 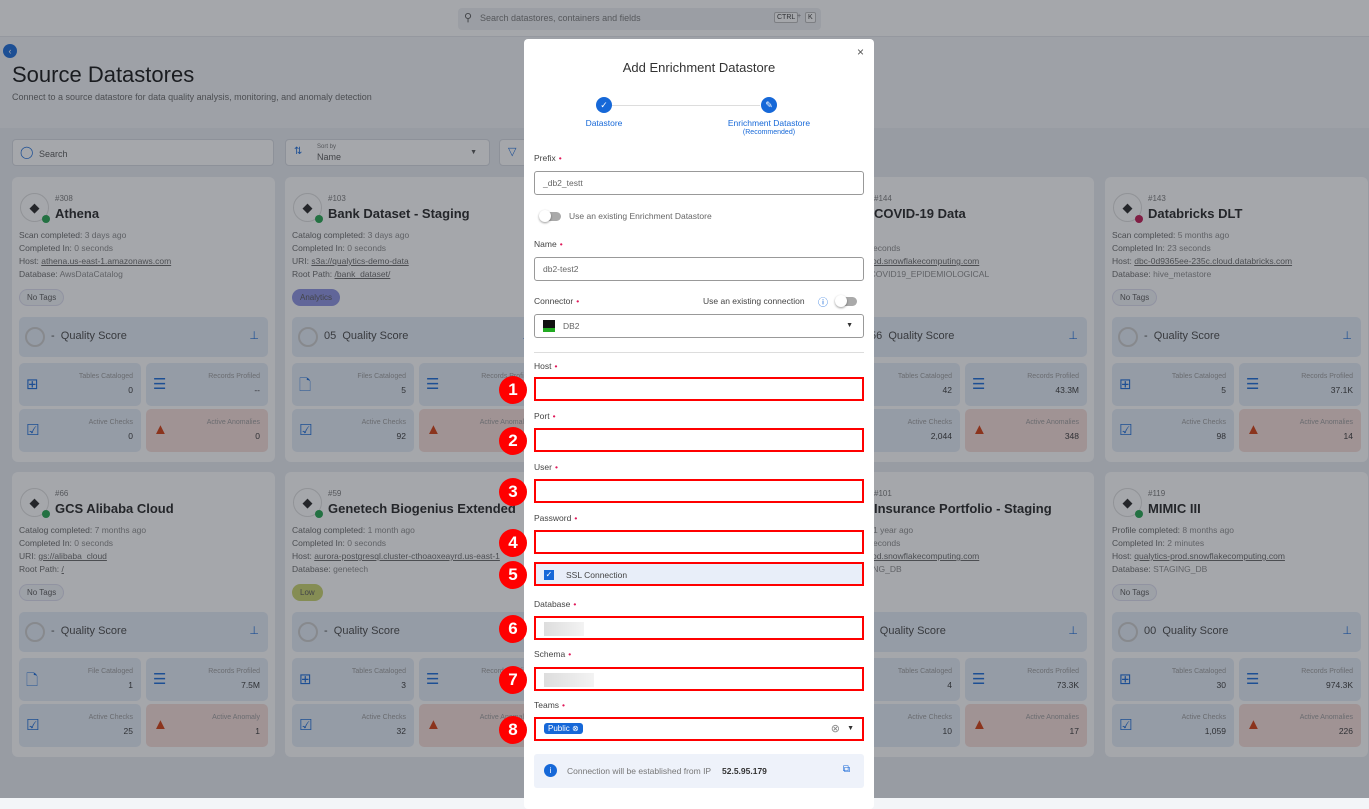 What do you see at coordinates (699, 326) in the screenshot?
I see `connector-select: DB2 ▼` at bounding box center [699, 326].